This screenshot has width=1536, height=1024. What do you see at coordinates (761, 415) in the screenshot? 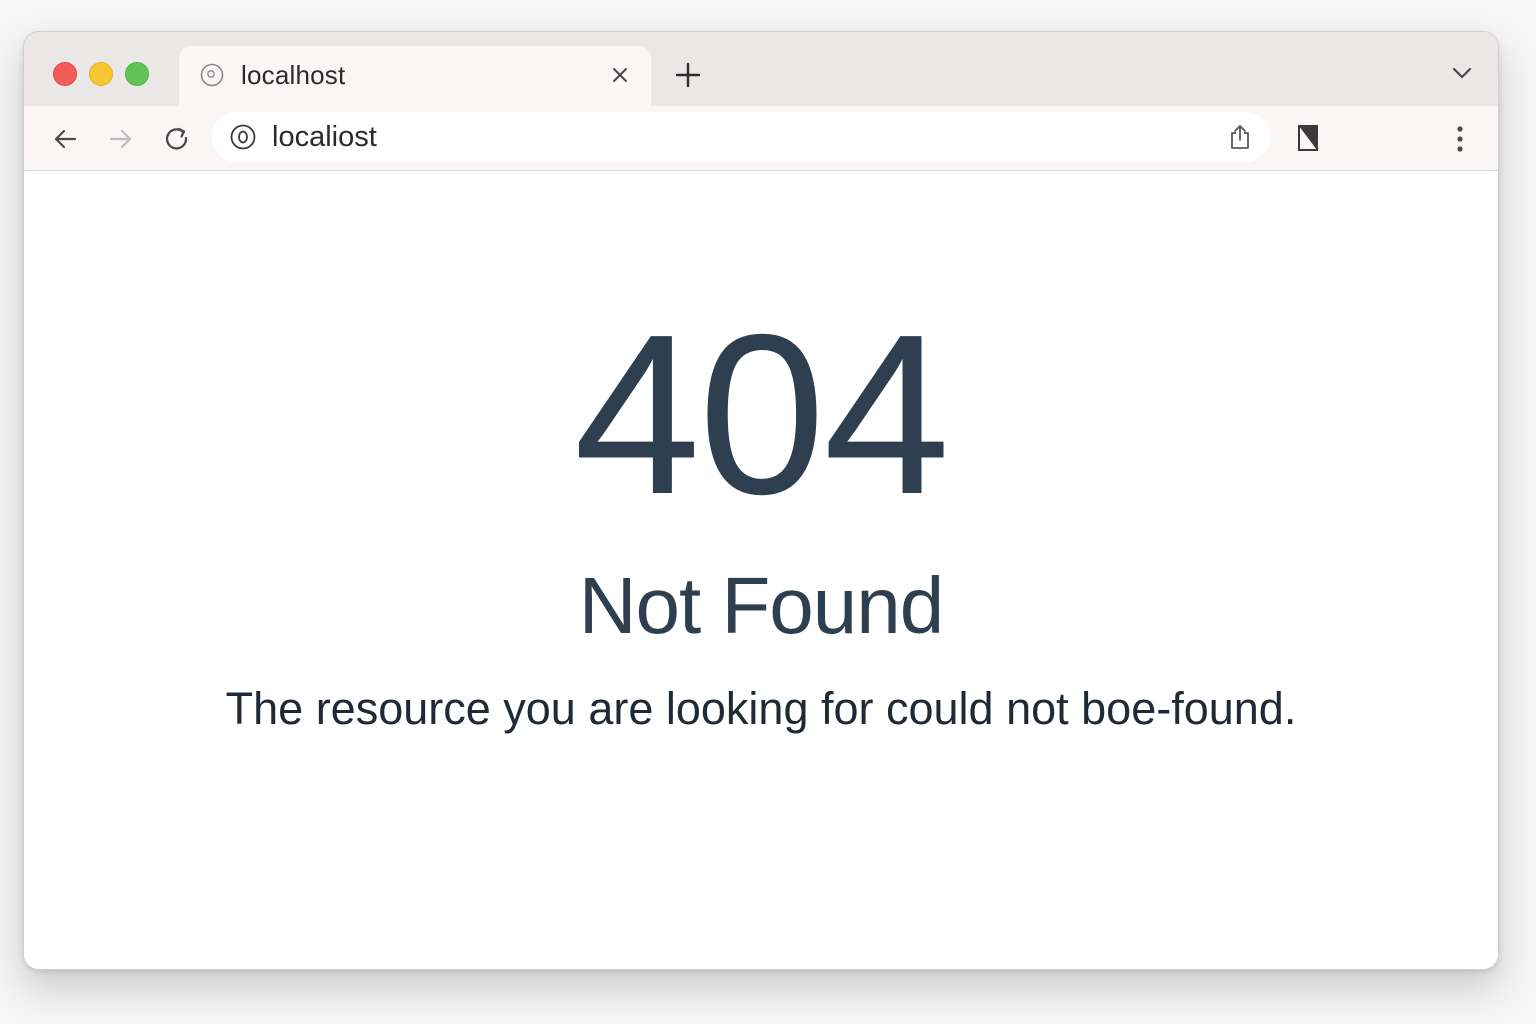
I see `error-code: 404` at bounding box center [761, 415].